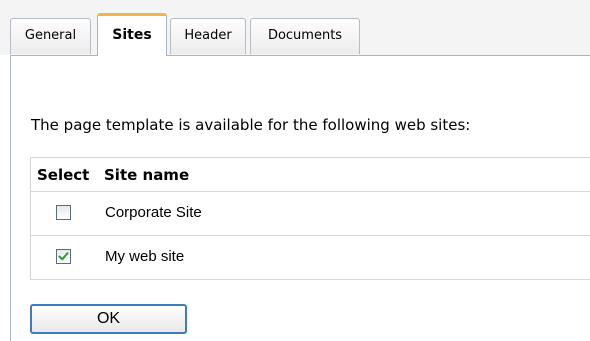  Describe the element at coordinates (310, 175) in the screenshot. I see `grid-header-row: Select Site name` at that location.